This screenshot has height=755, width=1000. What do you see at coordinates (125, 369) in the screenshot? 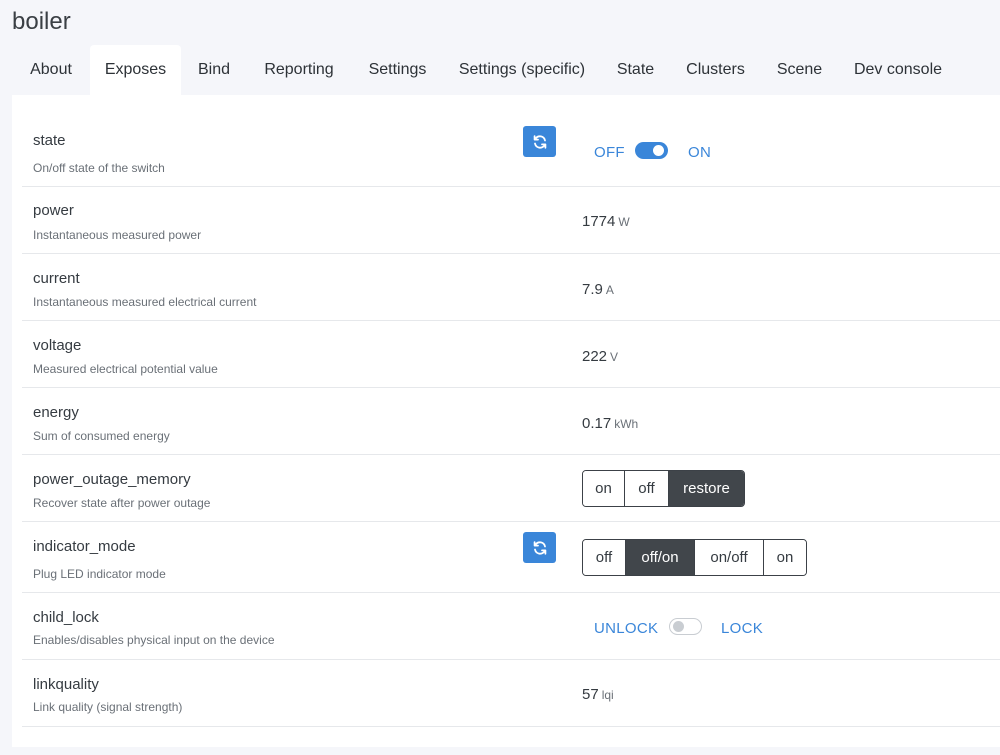
I see `expose-description: Measured electrical potential value` at bounding box center [125, 369].